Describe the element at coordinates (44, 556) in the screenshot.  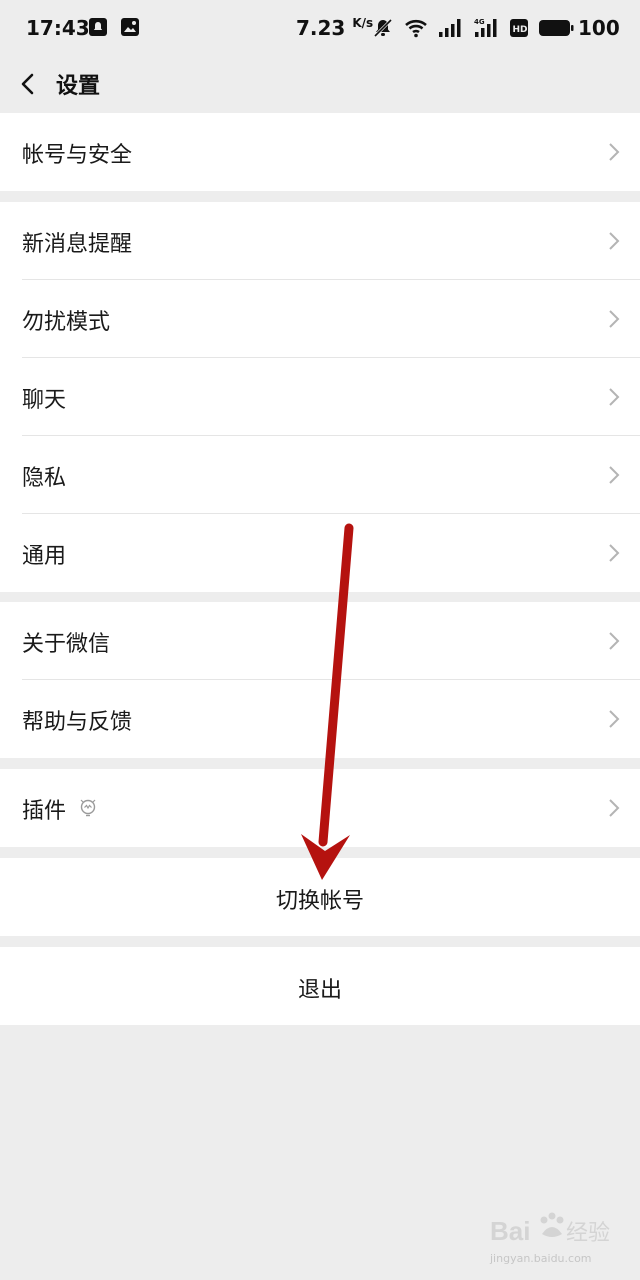
I see `settings-item-label: 通用` at that location.